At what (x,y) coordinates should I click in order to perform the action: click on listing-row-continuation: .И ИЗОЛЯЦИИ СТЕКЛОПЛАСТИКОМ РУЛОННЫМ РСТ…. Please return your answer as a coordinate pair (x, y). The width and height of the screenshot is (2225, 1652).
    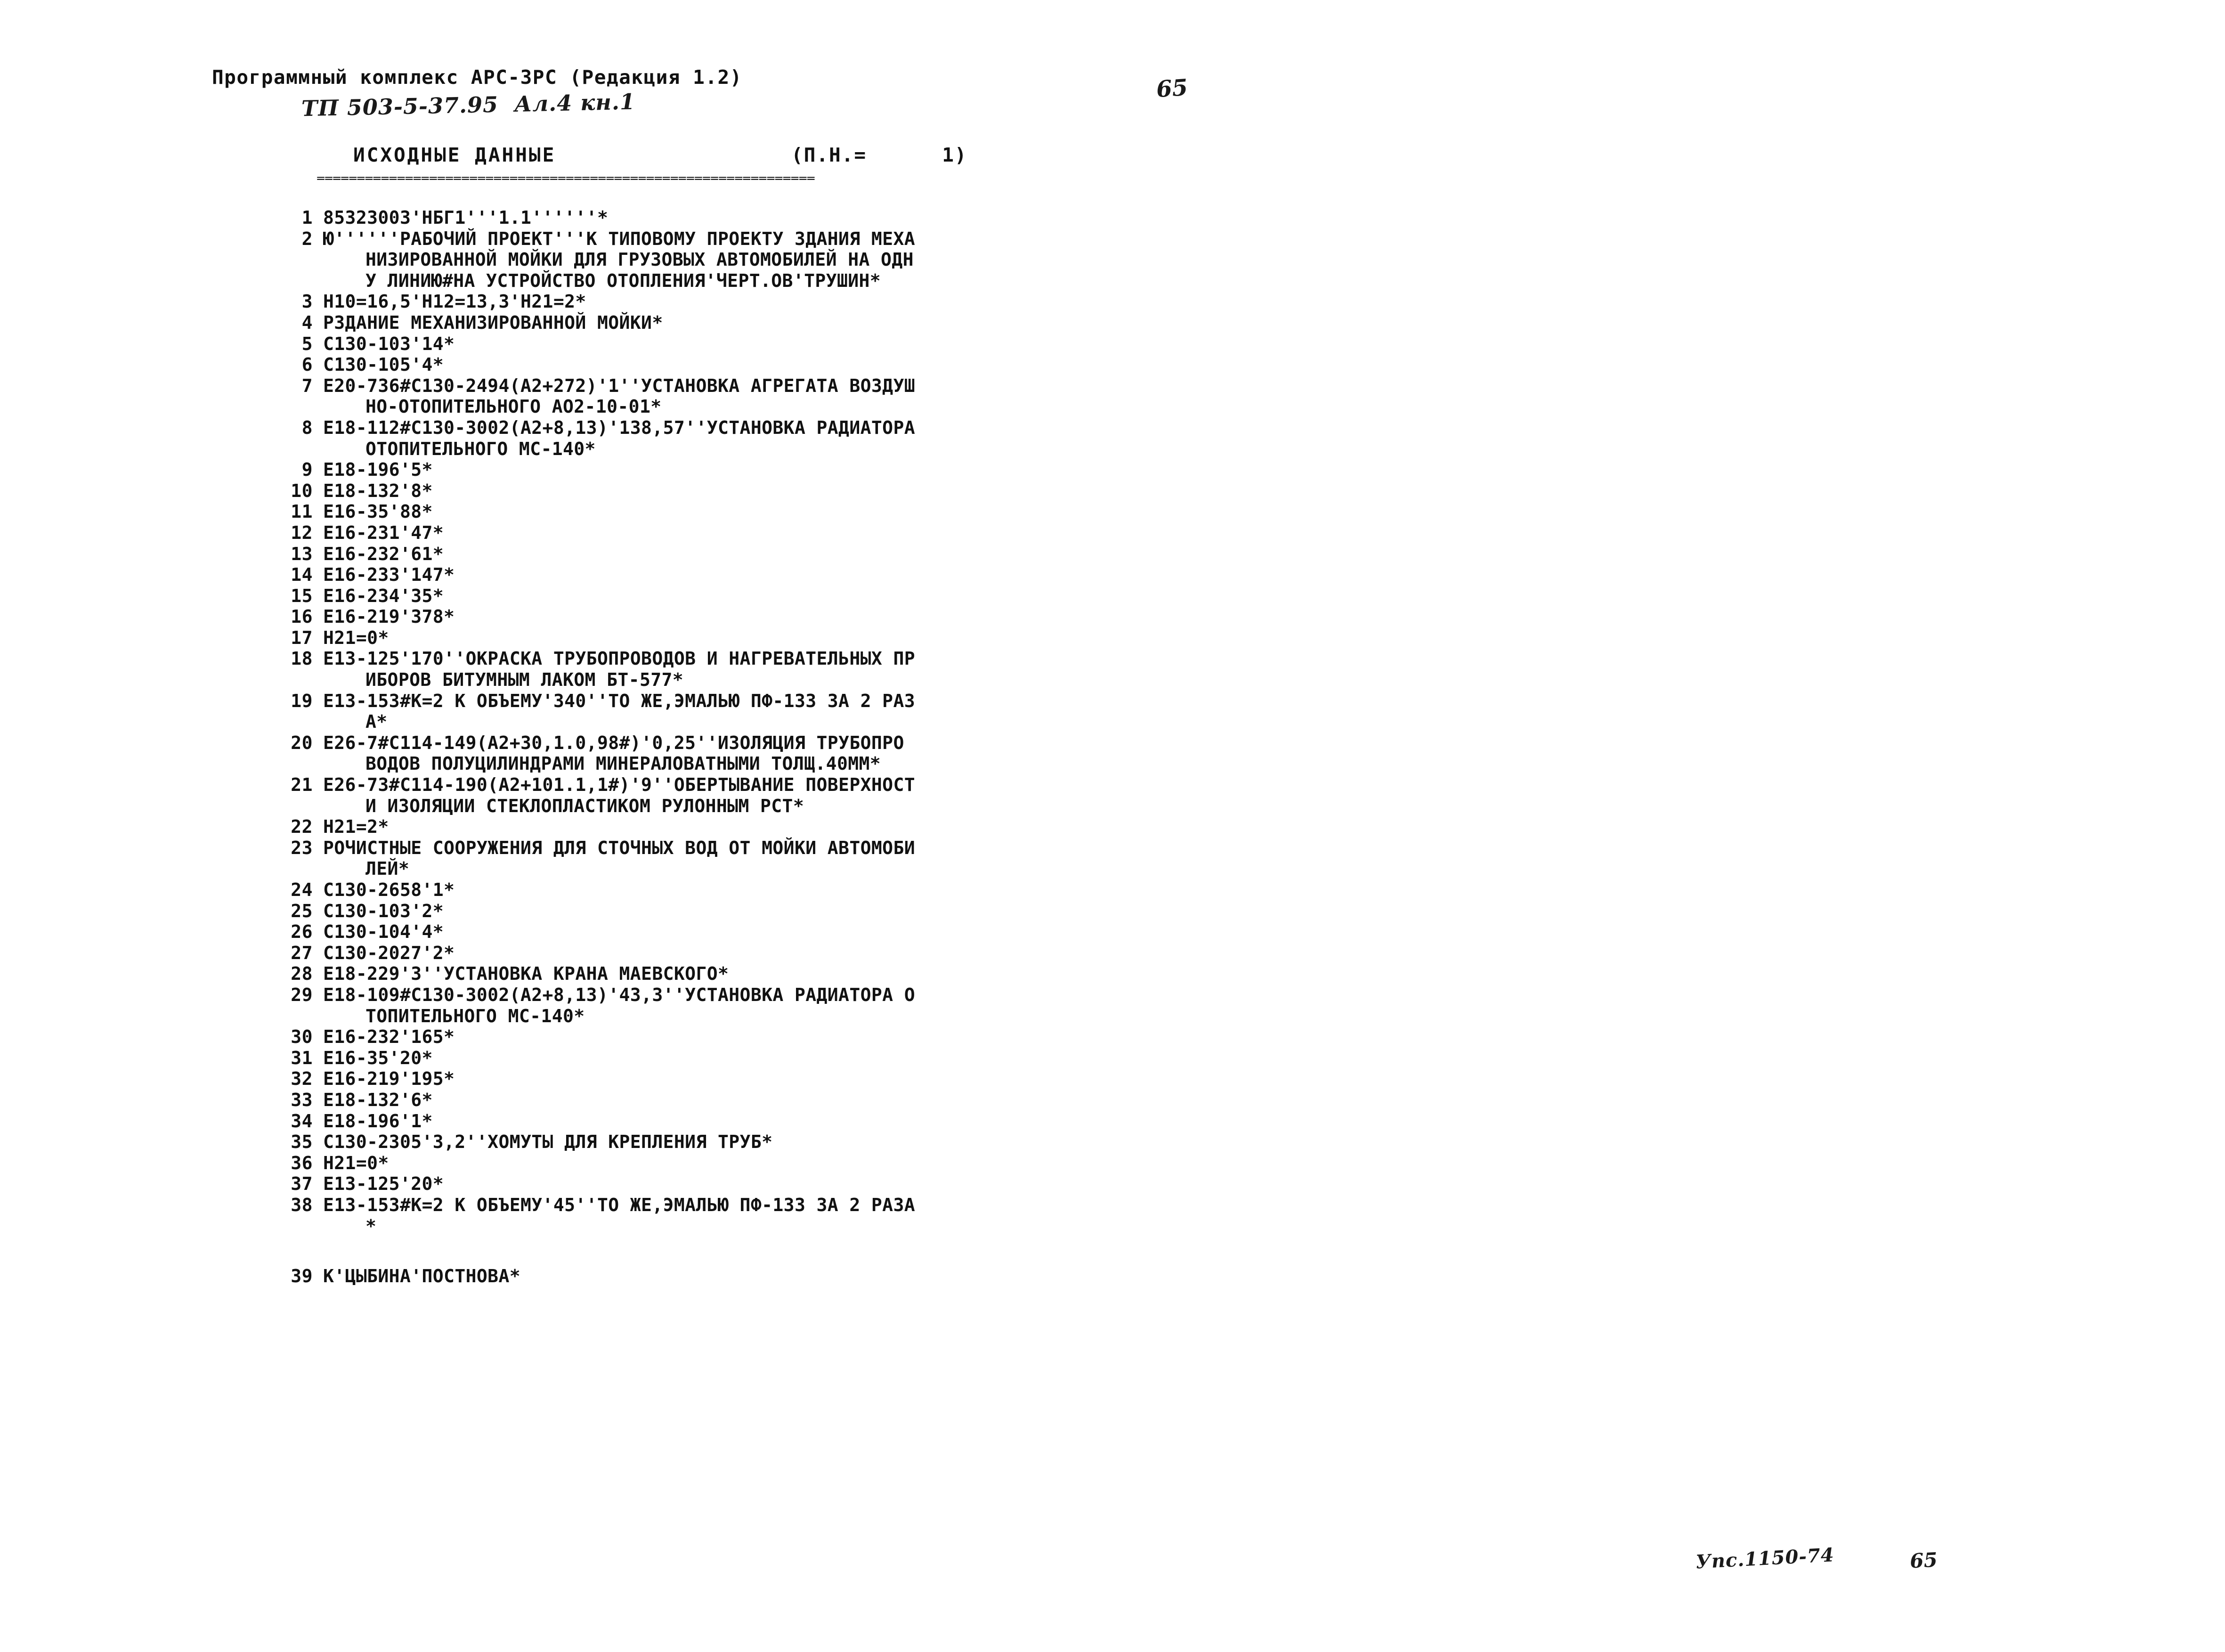
    Looking at the image, I should click on (839, 806).